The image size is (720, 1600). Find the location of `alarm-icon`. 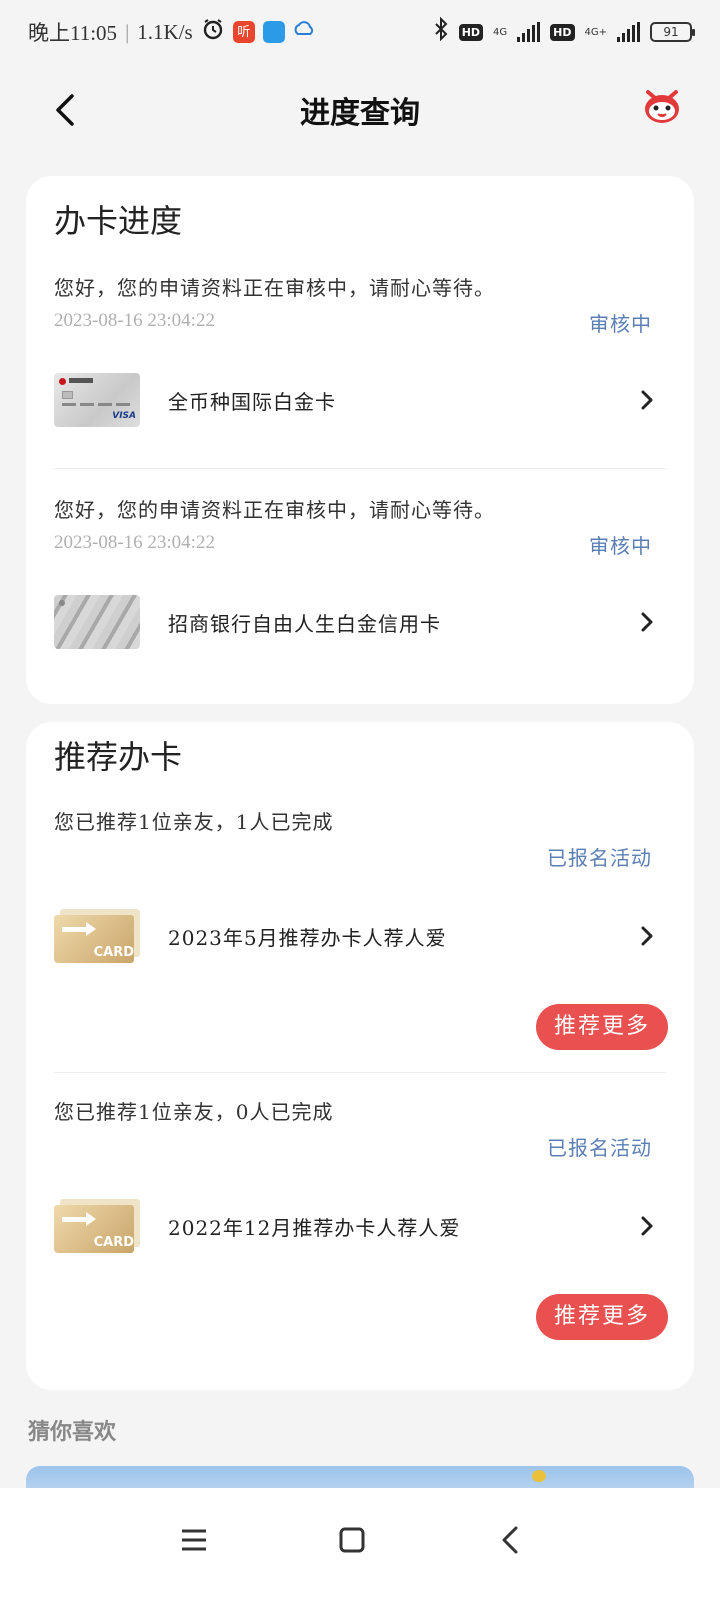

alarm-icon is located at coordinates (213, 32).